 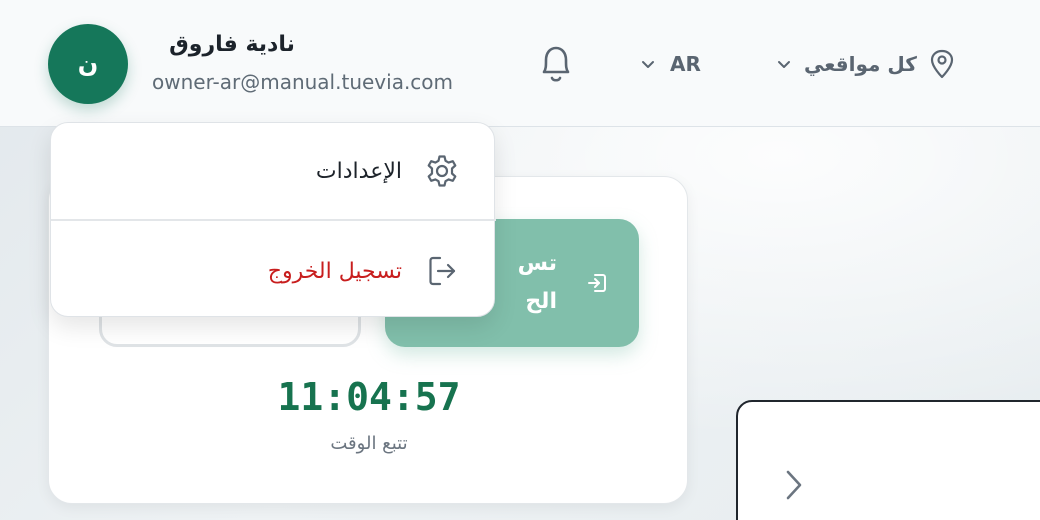 I want to click on language-selector: AR, so click(x=670, y=64).